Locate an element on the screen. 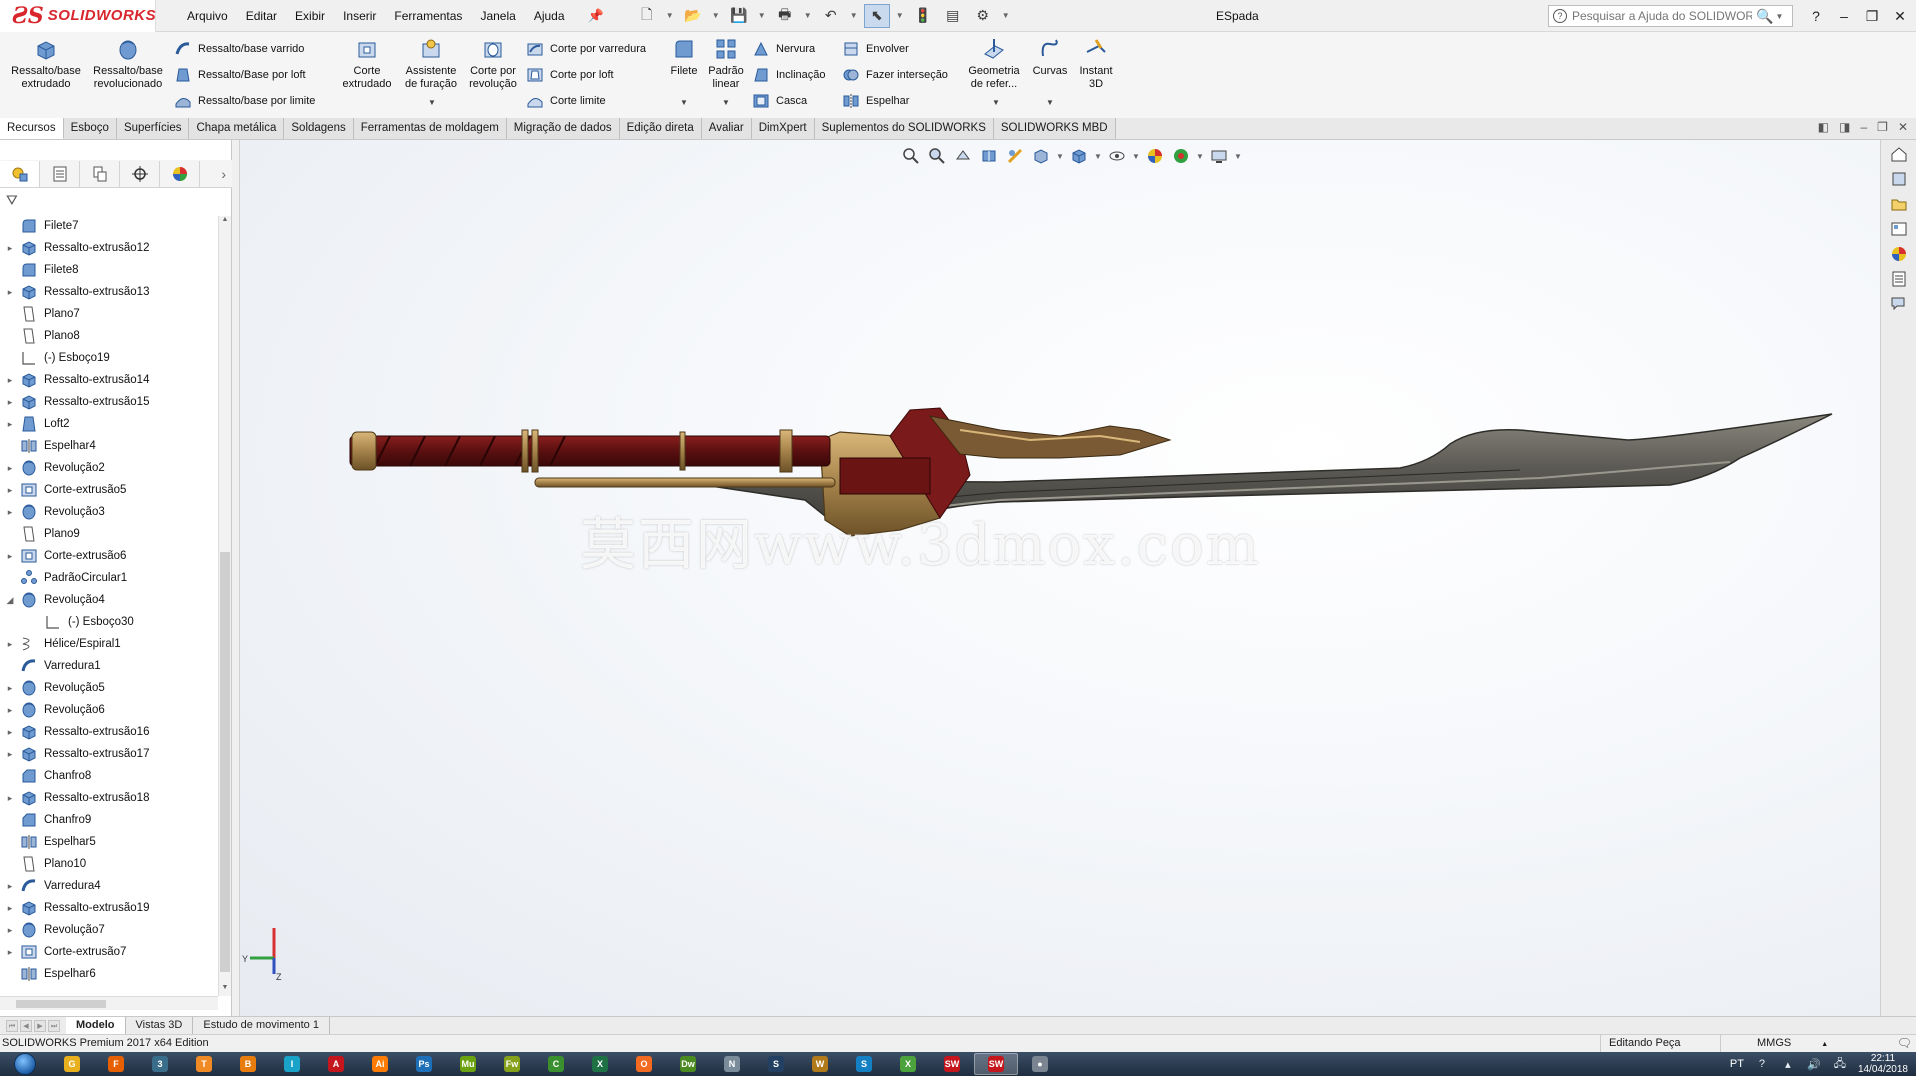 The height and width of the screenshot is (1076, 1916). taskbar-solidworks-2017-button: SW is located at coordinates (952, 1064).